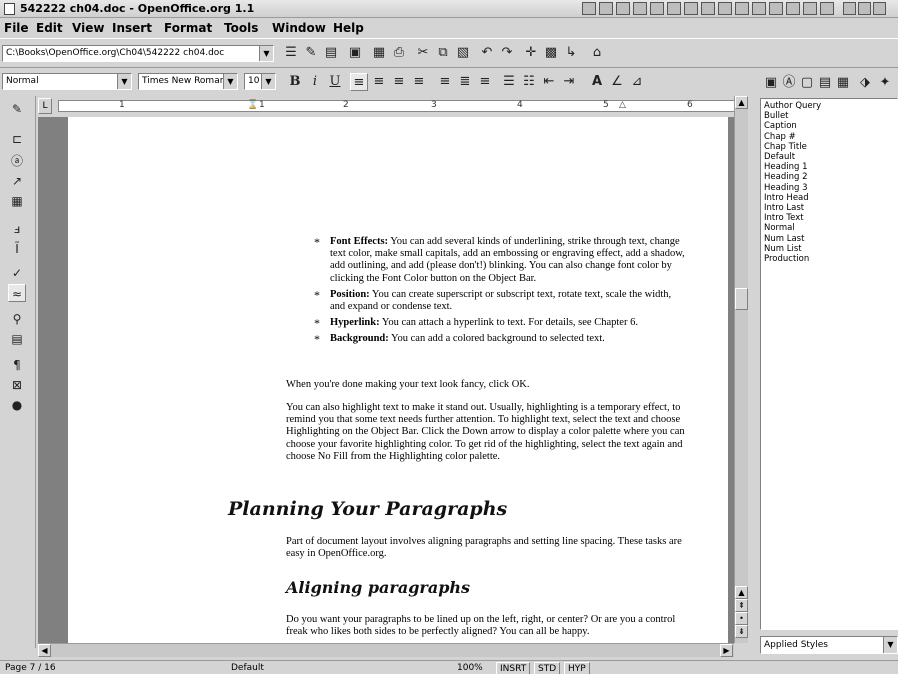  Describe the element at coordinates (291, 53) in the screenshot. I see `edit-file-icon: ☰` at that location.